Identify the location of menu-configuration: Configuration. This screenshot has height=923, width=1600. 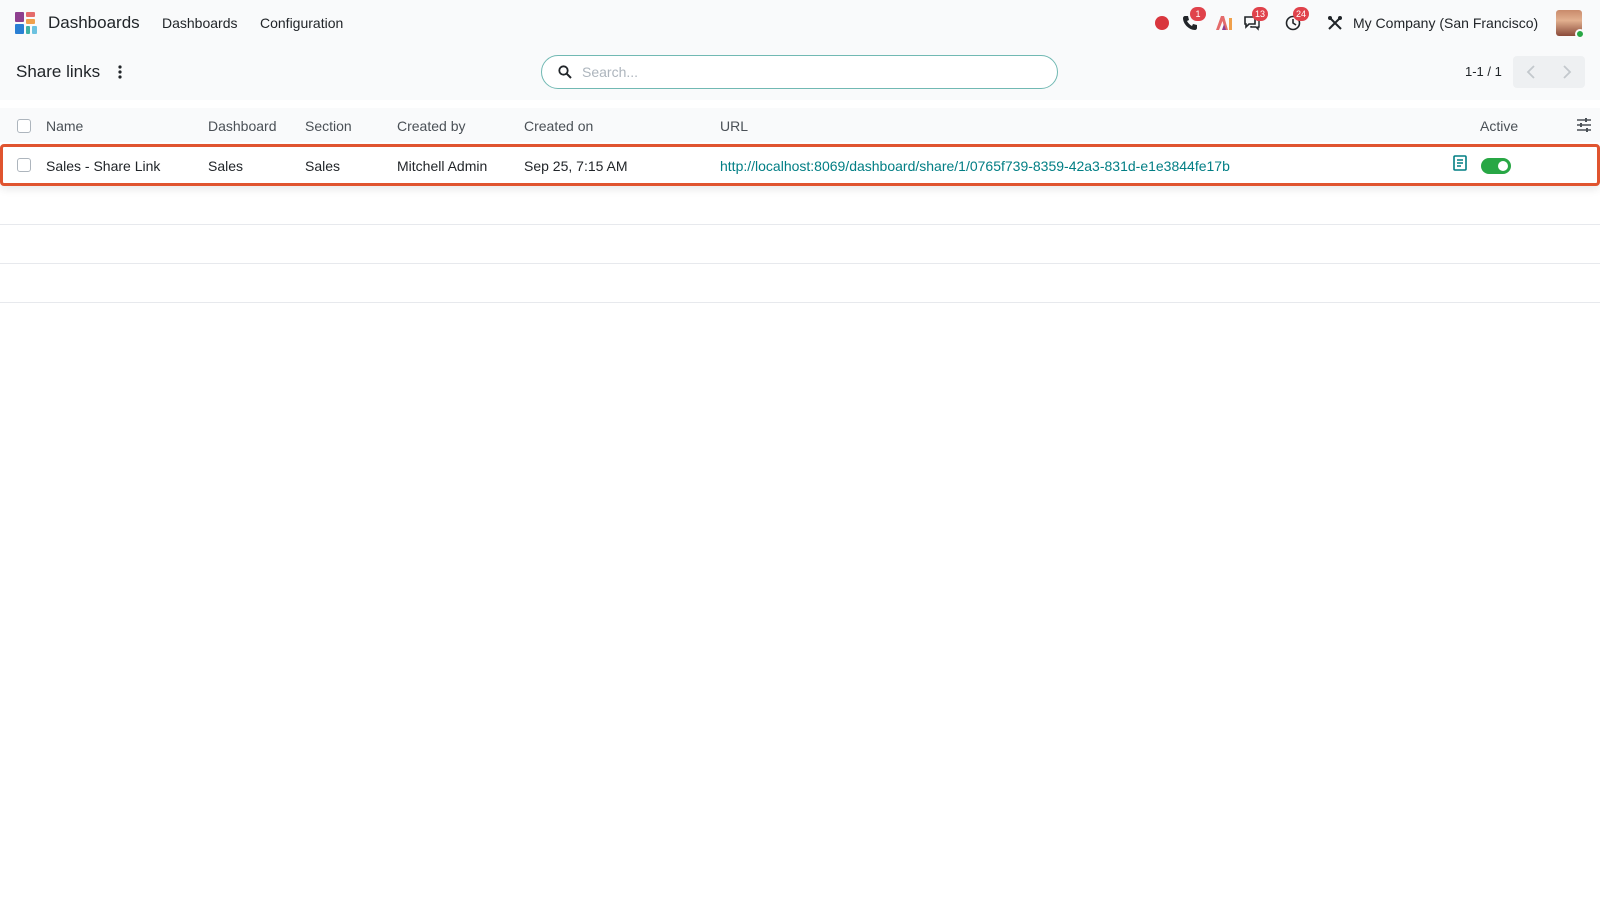
(301, 23).